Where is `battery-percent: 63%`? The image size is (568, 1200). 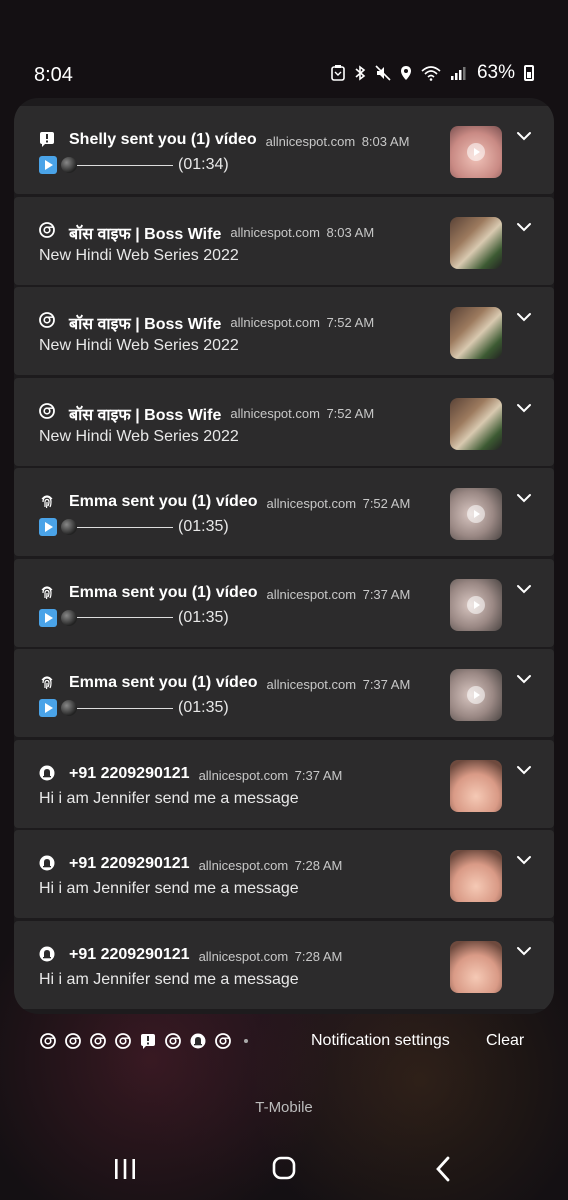
battery-percent: 63% is located at coordinates (495, 72).